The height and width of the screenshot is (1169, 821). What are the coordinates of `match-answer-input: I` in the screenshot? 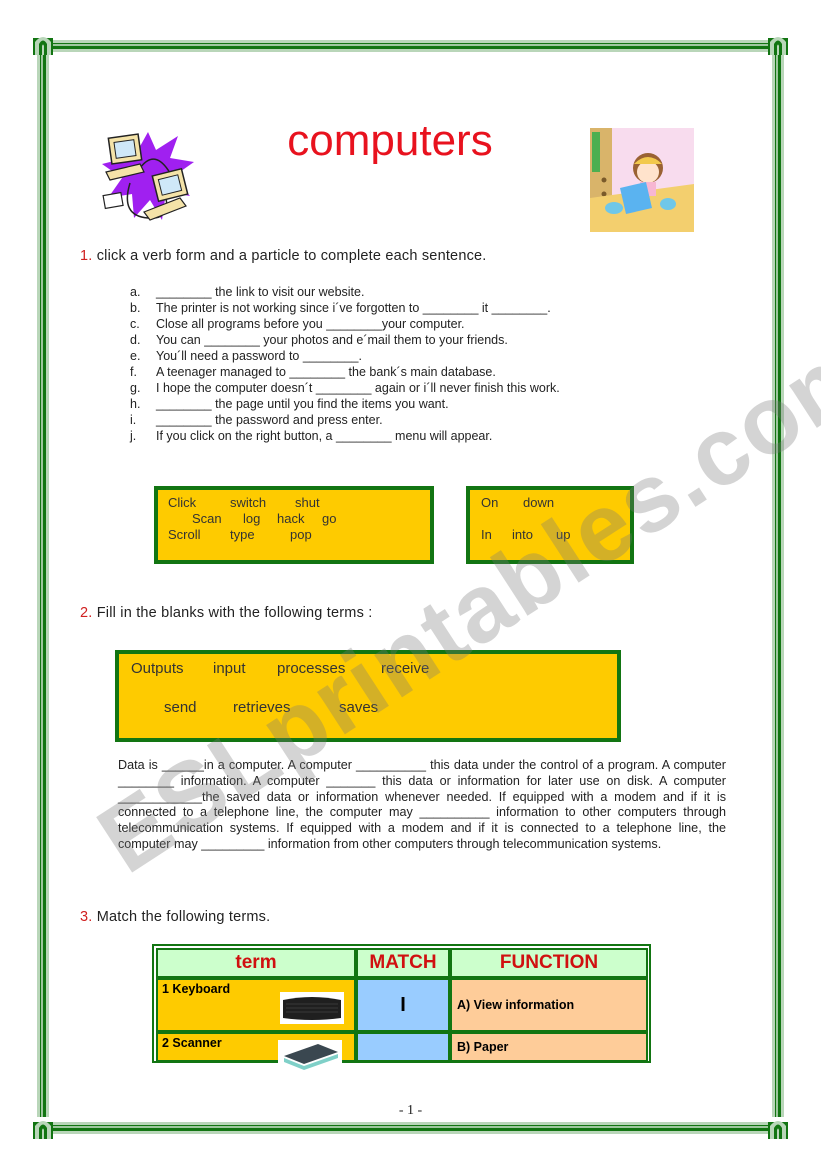 It's located at (403, 1005).